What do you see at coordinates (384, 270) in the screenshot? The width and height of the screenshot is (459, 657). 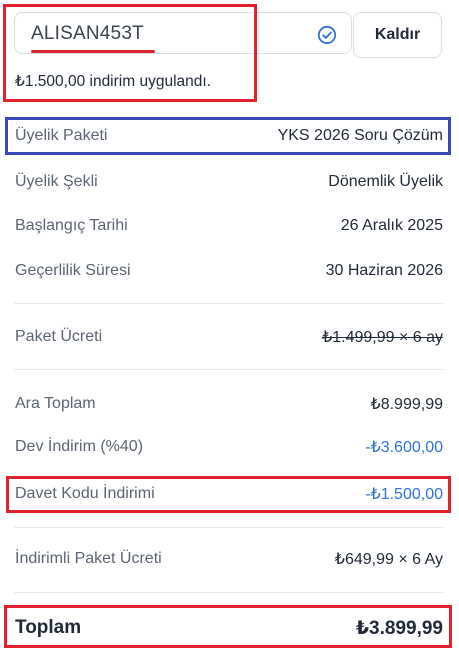 I see `validity-value: 30 Haziran 2026` at bounding box center [384, 270].